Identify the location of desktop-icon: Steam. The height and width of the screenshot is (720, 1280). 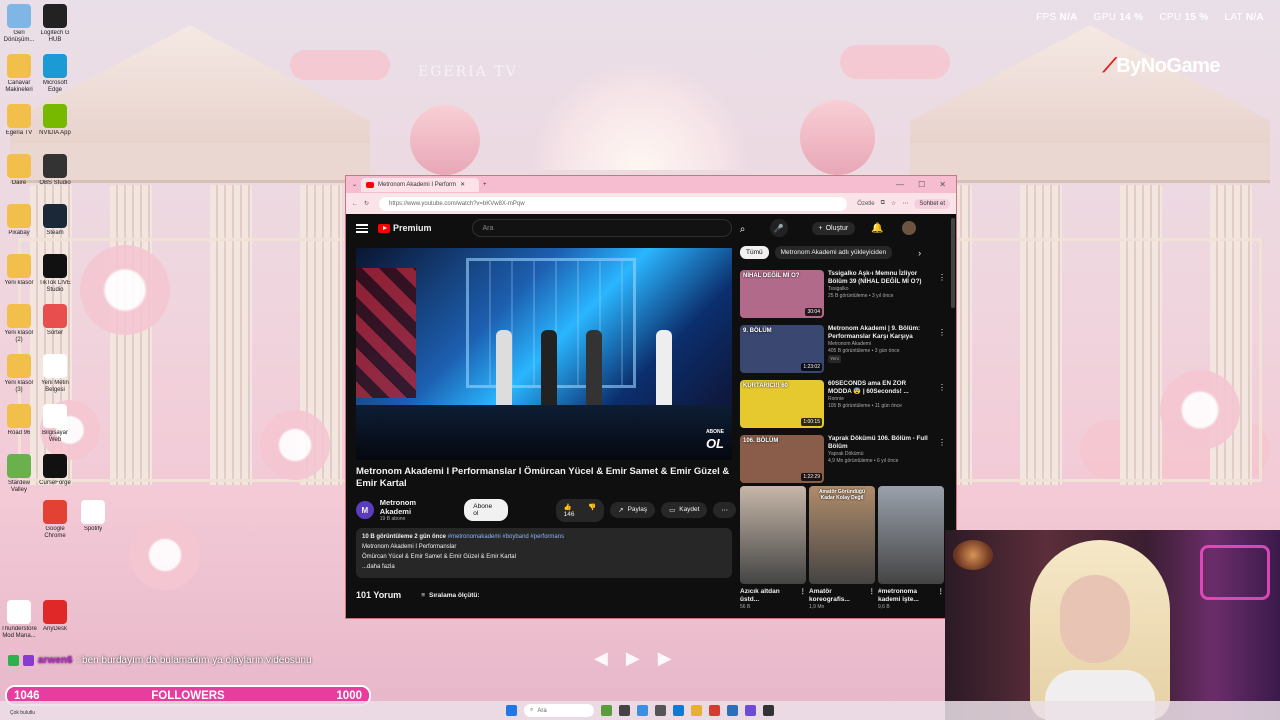
(55, 224).